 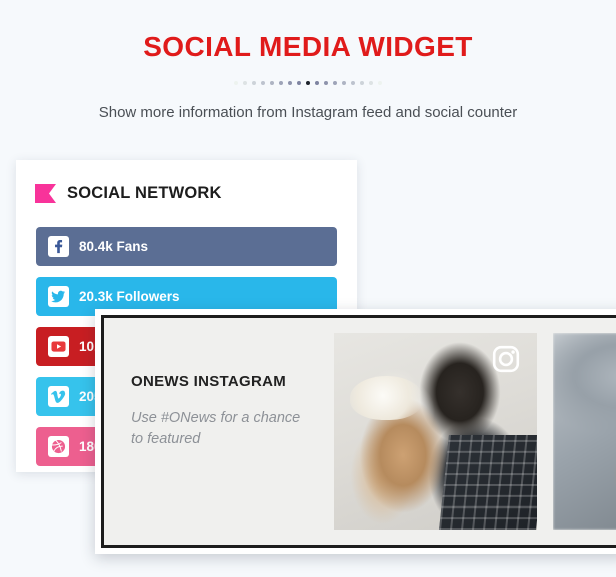 I want to click on instagram-photo-wedding-couple, so click(x=435, y=431).